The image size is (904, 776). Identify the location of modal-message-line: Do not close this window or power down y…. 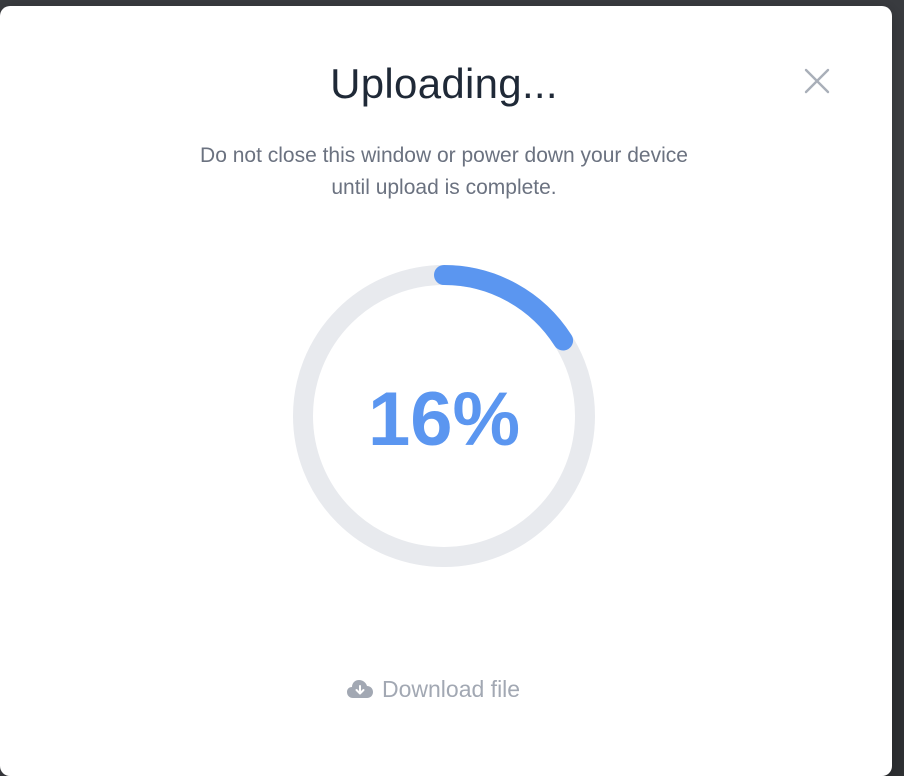
(444, 155).